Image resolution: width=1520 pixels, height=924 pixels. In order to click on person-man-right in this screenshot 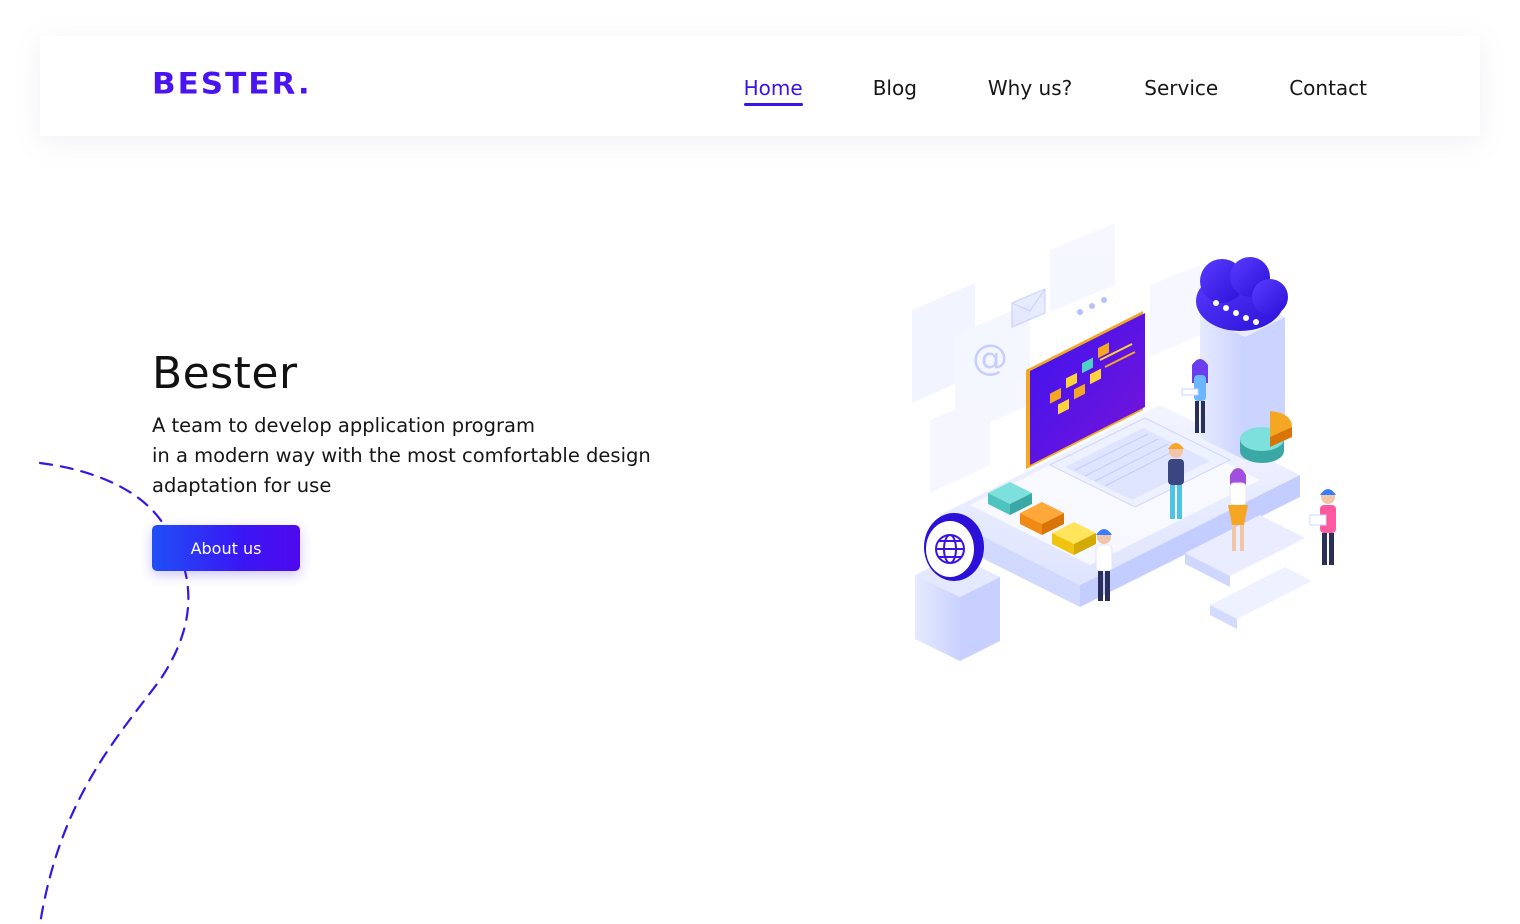, I will do `click(1322, 527)`.